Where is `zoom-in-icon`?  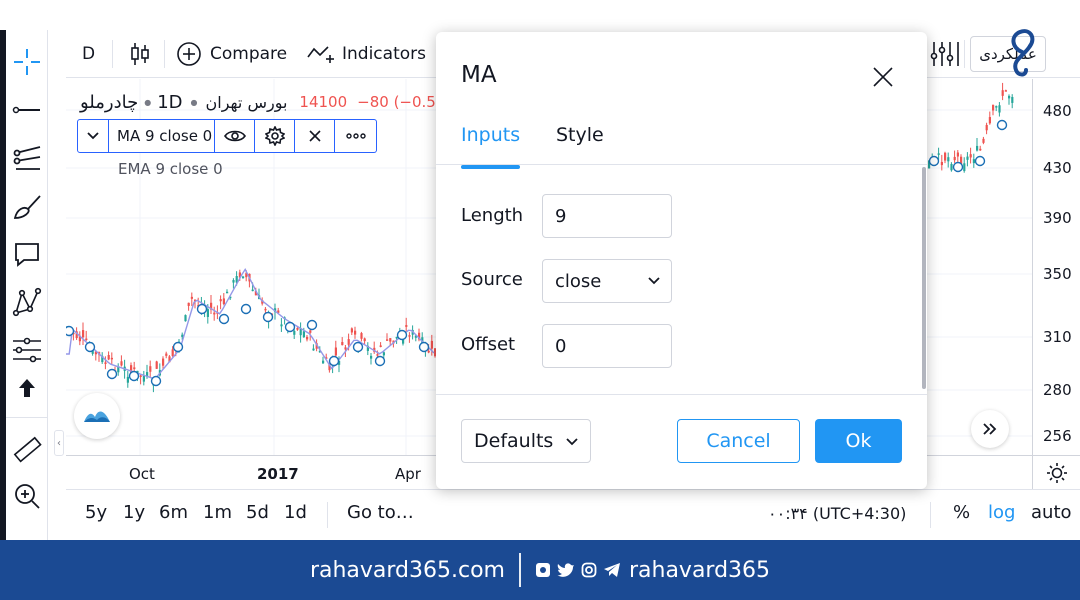
zoom-in-icon is located at coordinates (27, 496).